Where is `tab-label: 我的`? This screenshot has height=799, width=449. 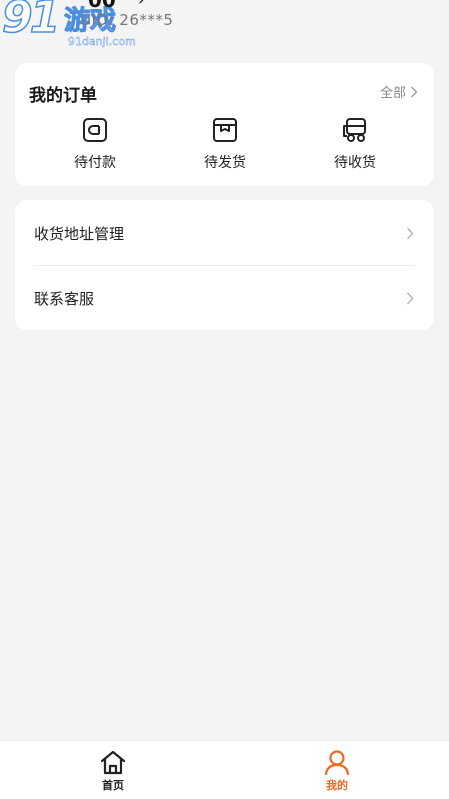 tab-label: 我的 is located at coordinates (337, 785).